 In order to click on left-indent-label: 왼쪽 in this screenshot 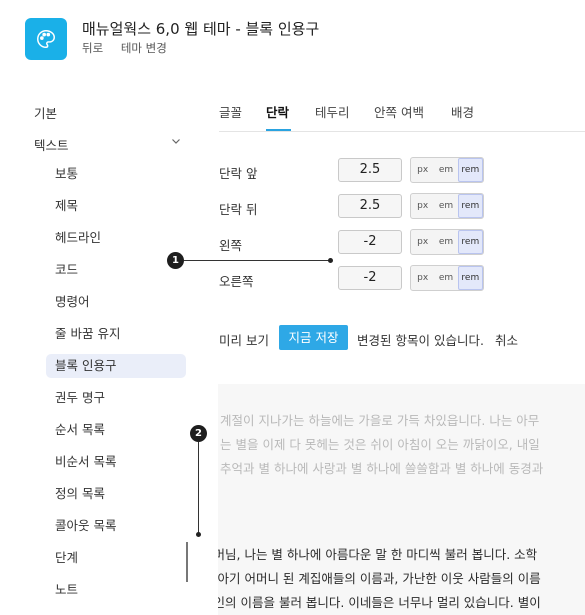, I will do `click(231, 245)`.